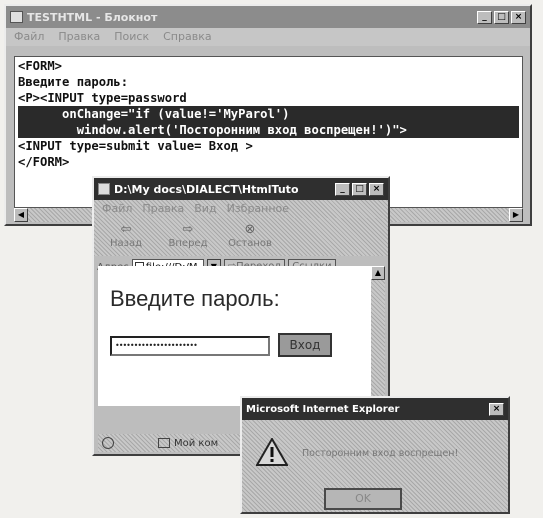 Image resolution: width=543 pixels, height=518 pixels. What do you see at coordinates (195, 298) in the screenshot?
I see `page-heading: Введите пароль:` at bounding box center [195, 298].